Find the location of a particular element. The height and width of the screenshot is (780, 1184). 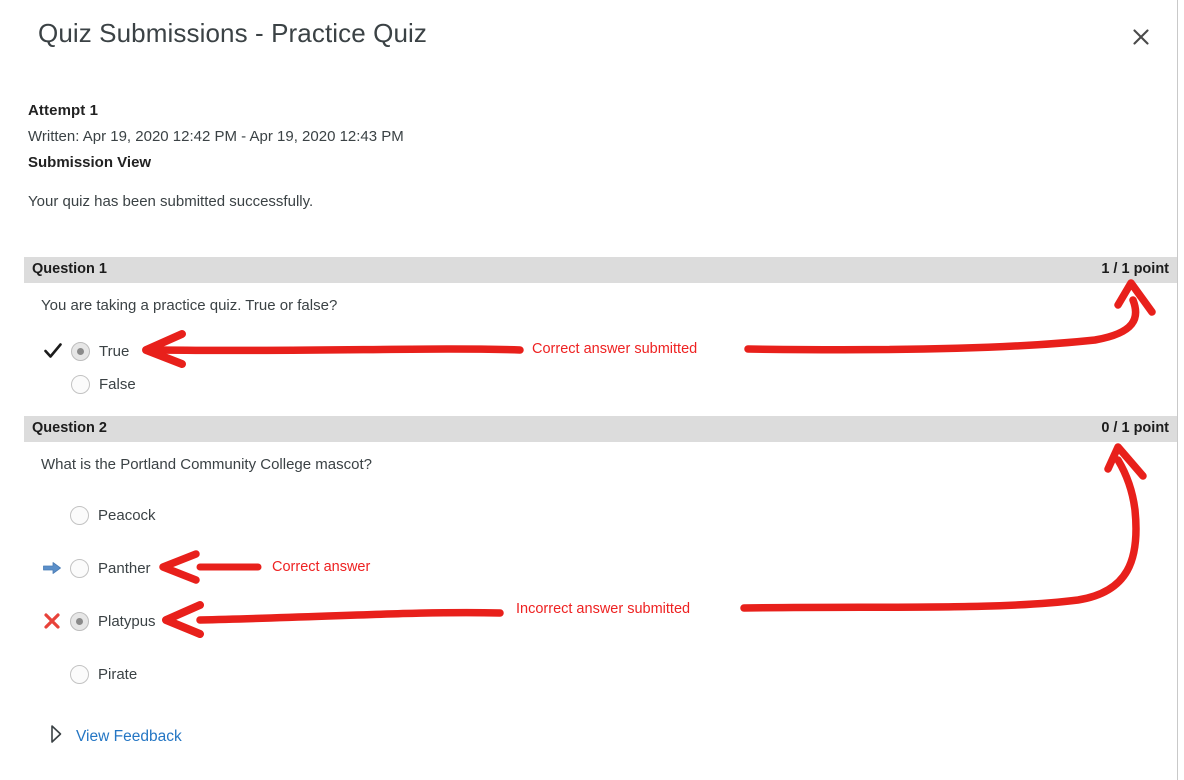

annotation-incorrect-answer-submitted: Incorrect answer submitted is located at coordinates (603, 609).